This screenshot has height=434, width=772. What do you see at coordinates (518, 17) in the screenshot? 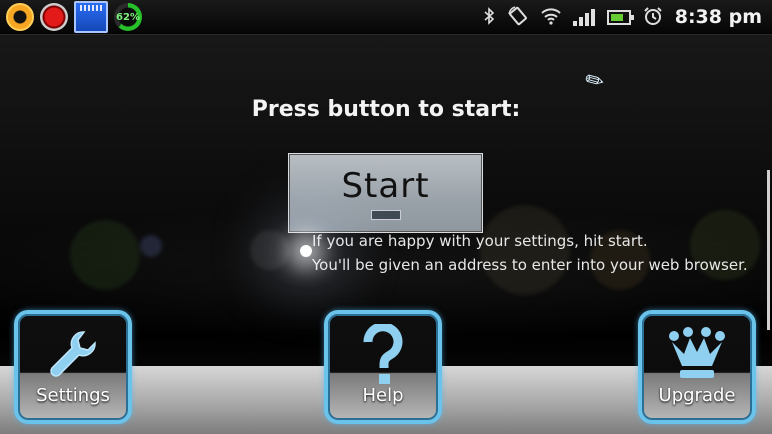
I see `rotate-icon` at bounding box center [518, 17].